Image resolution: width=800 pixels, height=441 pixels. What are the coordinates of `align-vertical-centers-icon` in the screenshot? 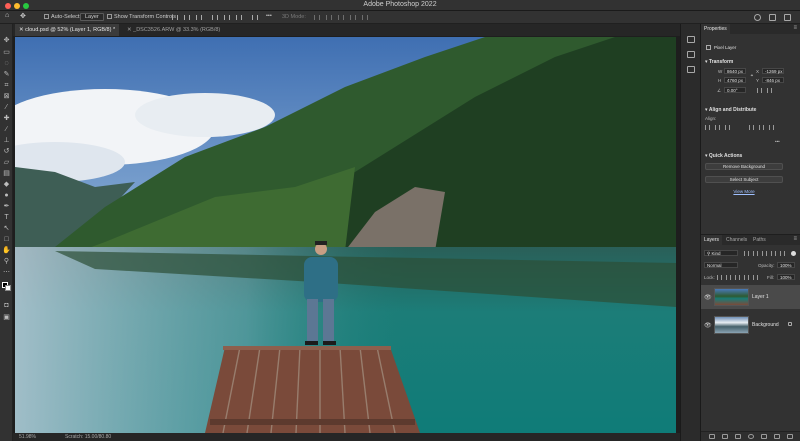 It's located at (227, 17).